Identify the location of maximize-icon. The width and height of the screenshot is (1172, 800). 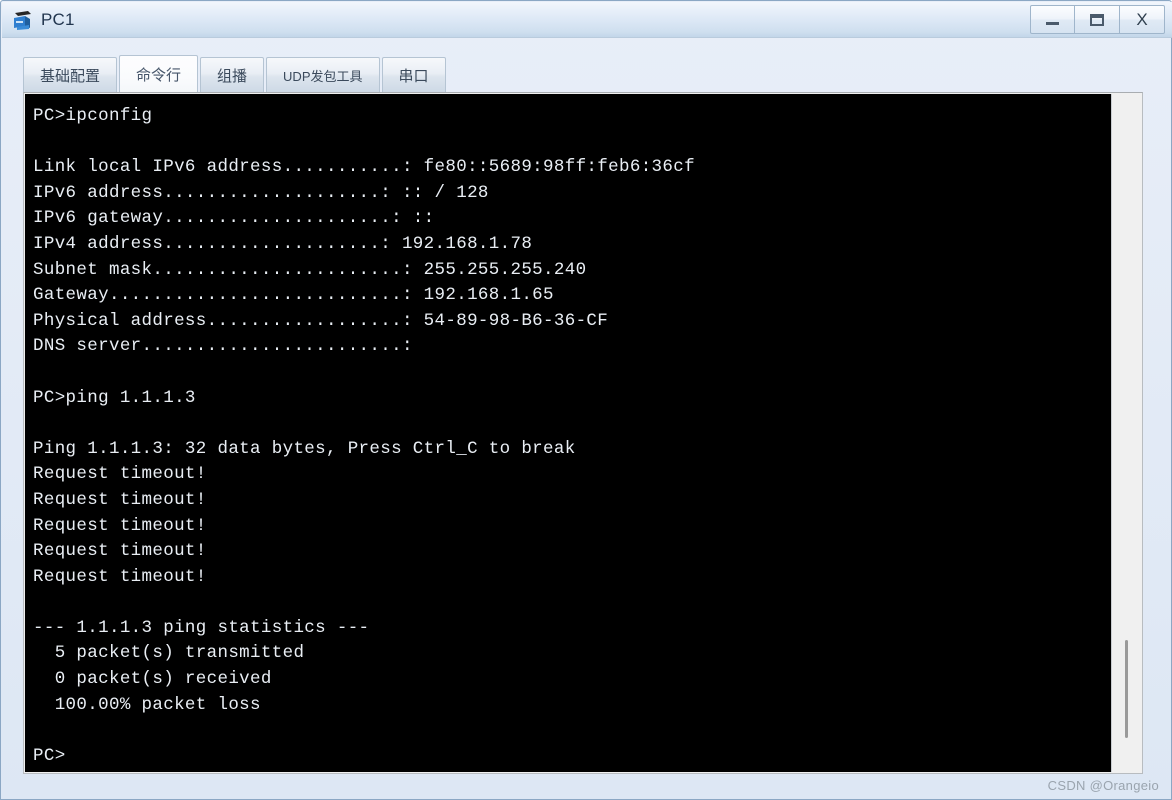
(1097, 19).